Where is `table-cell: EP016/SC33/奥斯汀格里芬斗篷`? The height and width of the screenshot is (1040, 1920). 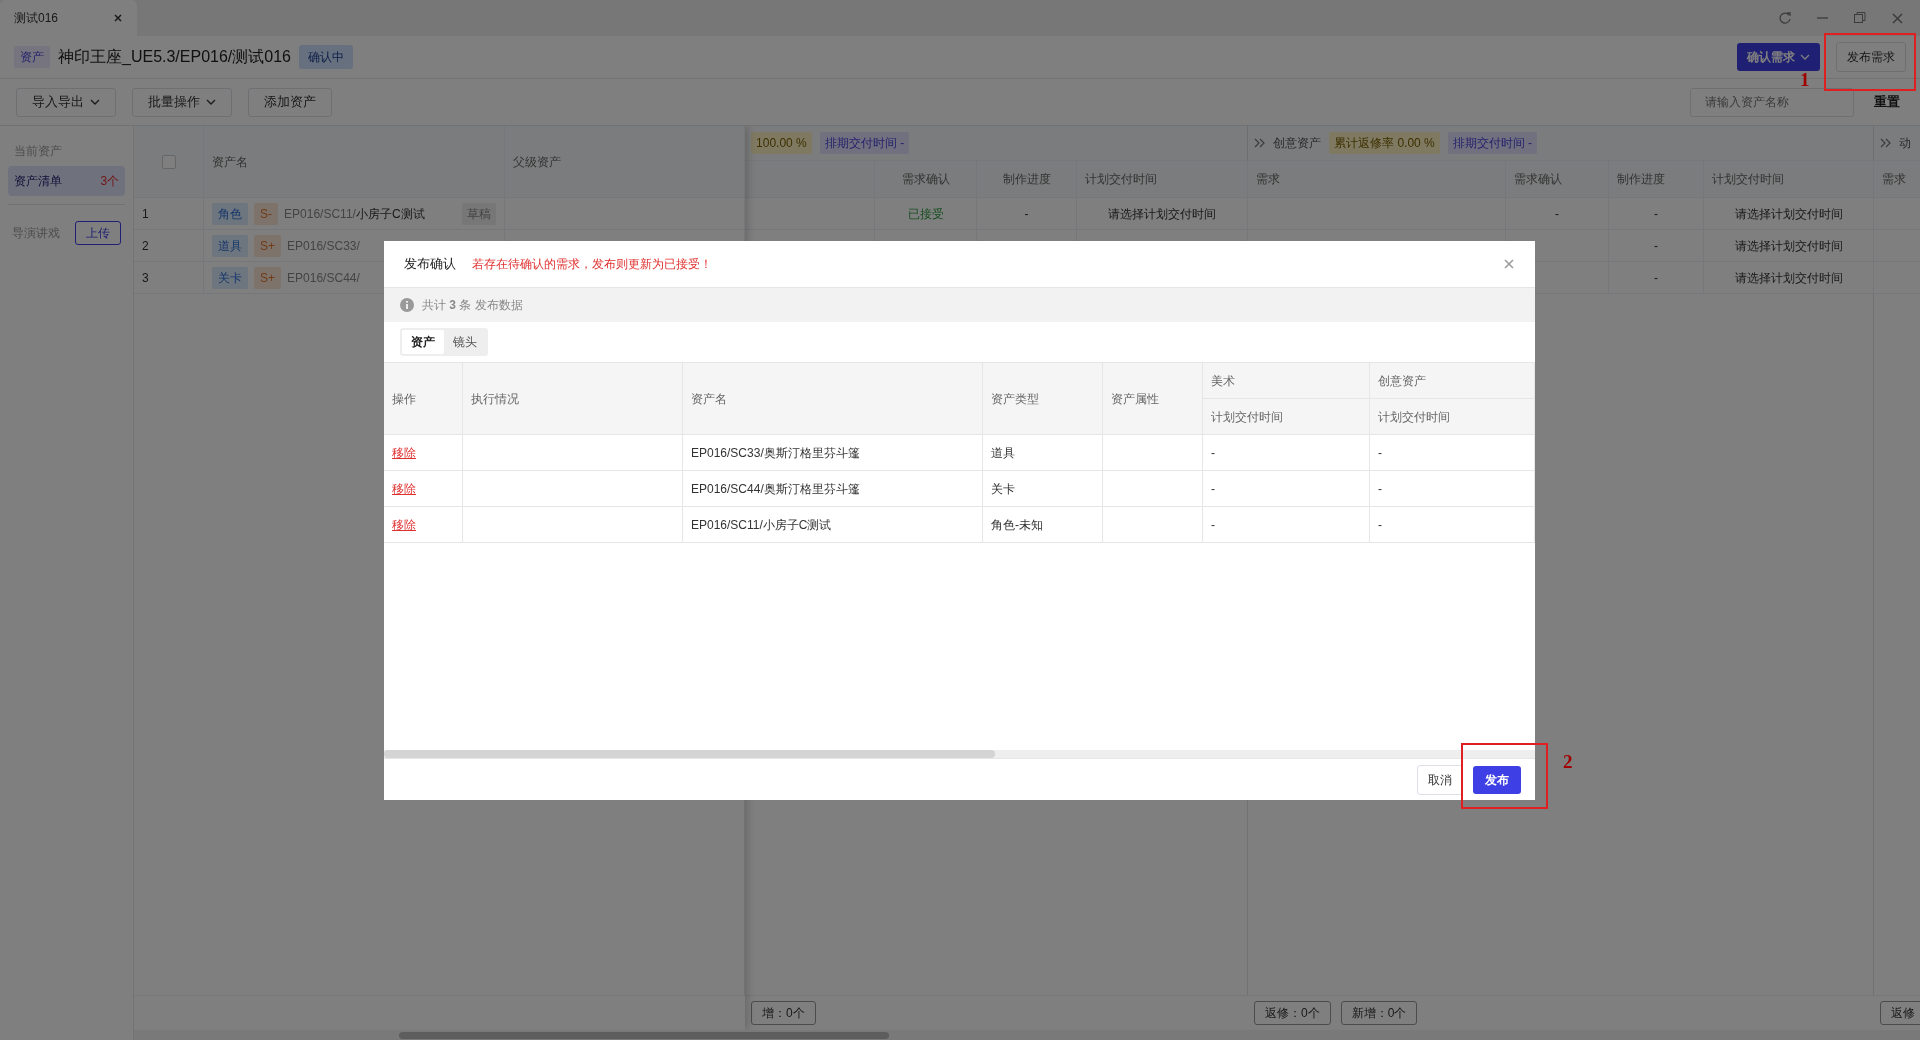
table-cell: EP016/SC33/奥斯汀格里芬斗篷 is located at coordinates (833, 453).